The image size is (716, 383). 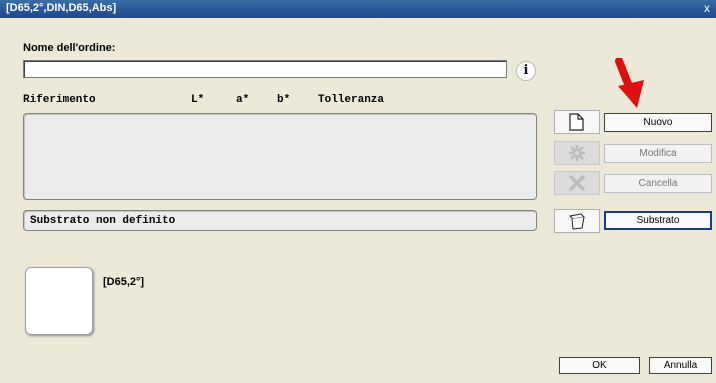 I want to click on swatch-label: [D65,2°], so click(x=124, y=282).